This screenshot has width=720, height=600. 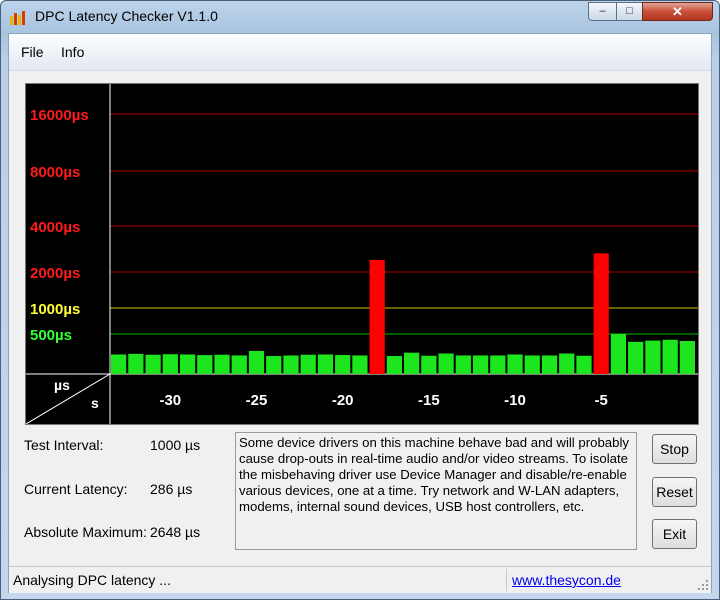 I want to click on y-tick-label: 2000µs, so click(x=55, y=273).